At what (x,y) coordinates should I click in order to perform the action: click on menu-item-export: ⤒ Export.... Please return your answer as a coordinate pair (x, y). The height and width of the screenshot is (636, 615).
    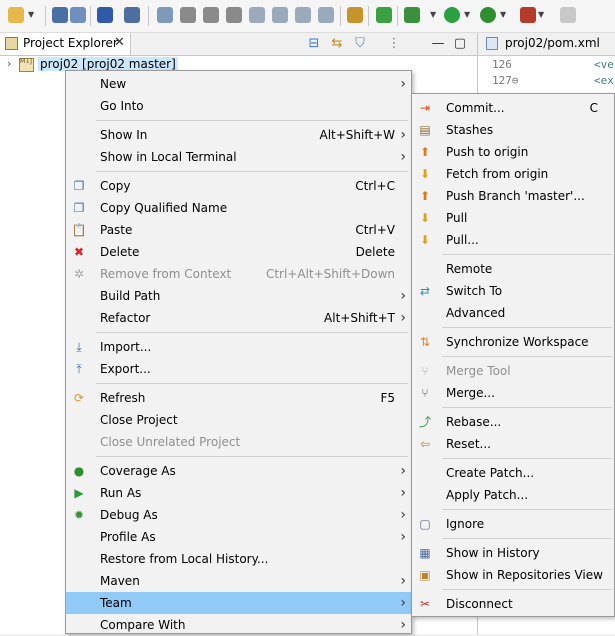
    Looking at the image, I should click on (238, 369).